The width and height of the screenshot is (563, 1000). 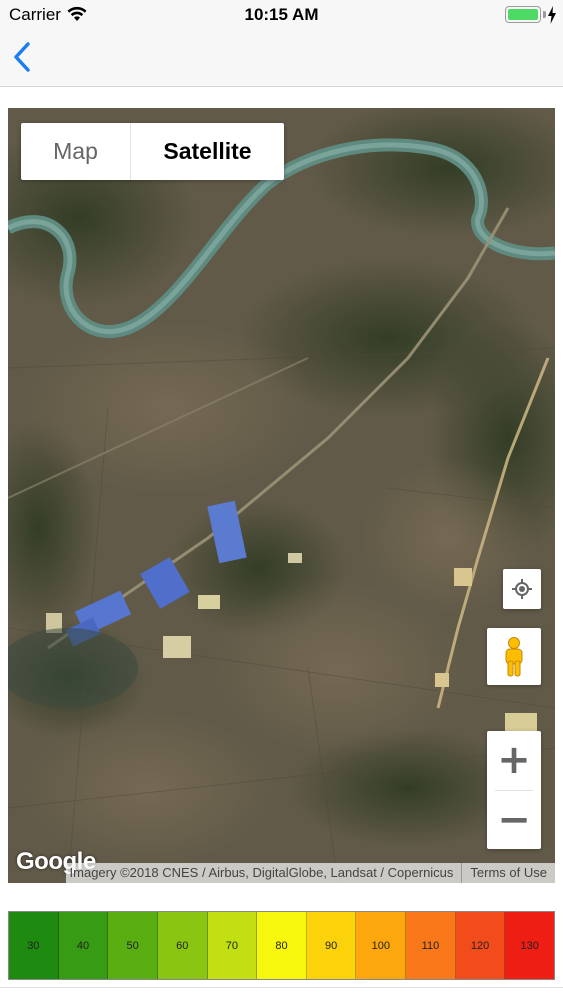 I want to click on legend-cell: 130, so click(x=530, y=945).